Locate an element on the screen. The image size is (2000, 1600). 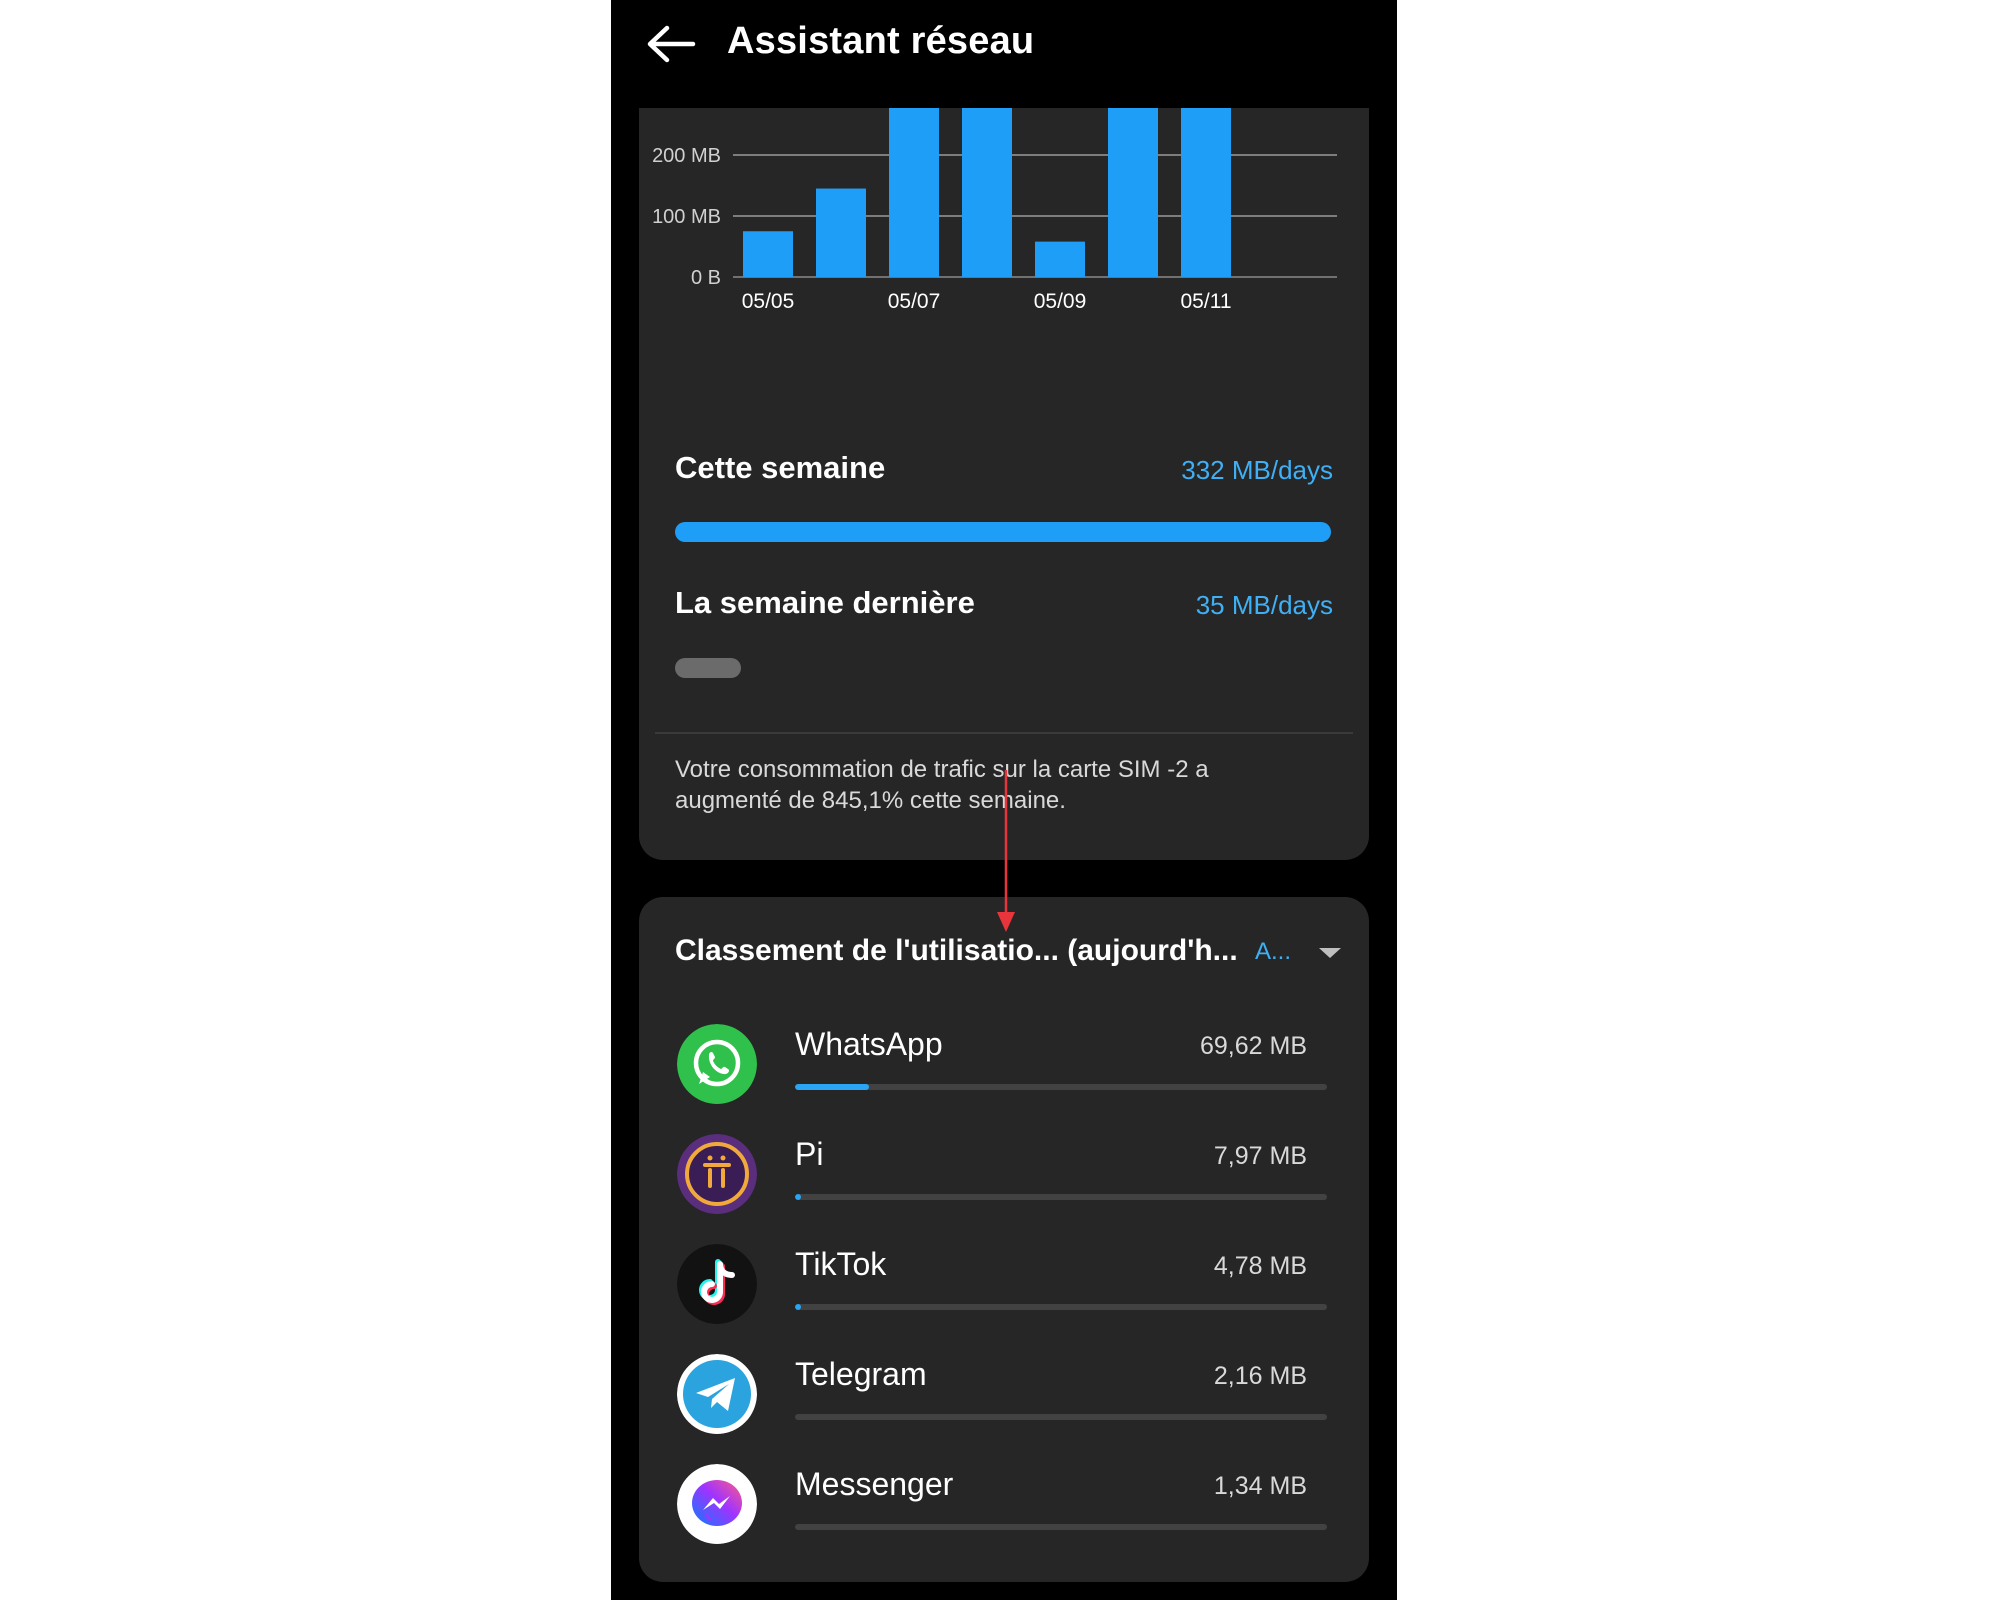
app-data-size: 1,34 MB is located at coordinates (1260, 1486).